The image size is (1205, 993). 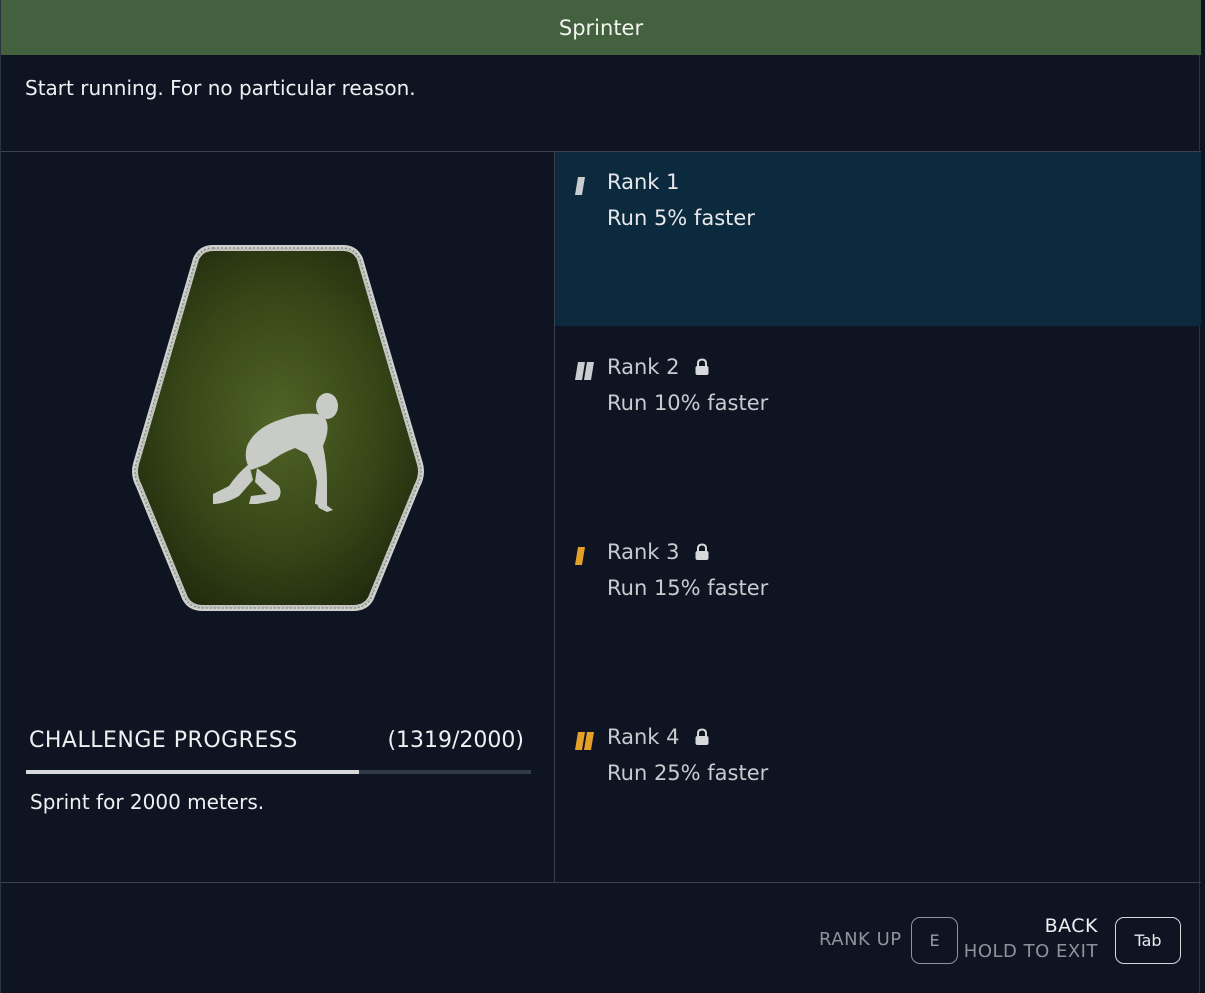 What do you see at coordinates (1030, 951) in the screenshot?
I see `hold-to-exit-label: HOLD TO EXIT` at bounding box center [1030, 951].